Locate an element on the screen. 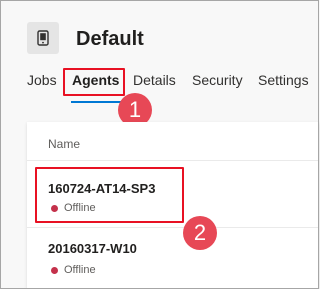 This screenshot has width=320, height=289. tab-agents: Agents is located at coordinates (95, 80).